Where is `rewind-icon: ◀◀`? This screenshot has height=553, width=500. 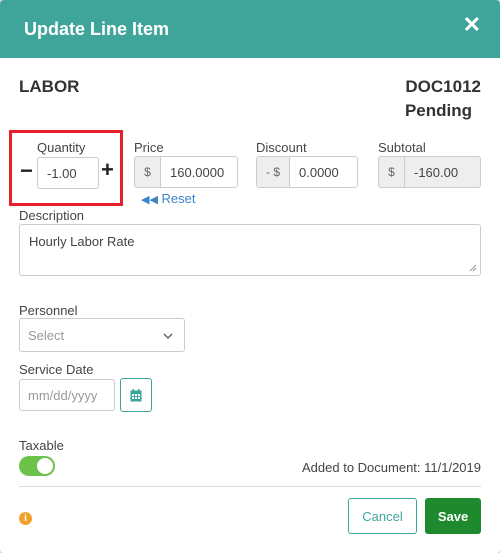 rewind-icon: ◀◀ is located at coordinates (149, 200).